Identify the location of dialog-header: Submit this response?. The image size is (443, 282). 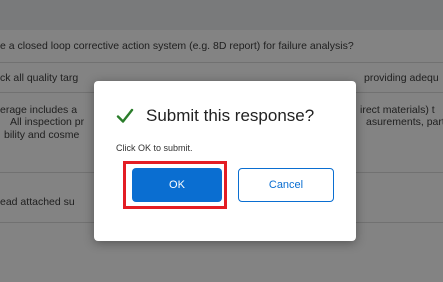
(215, 116).